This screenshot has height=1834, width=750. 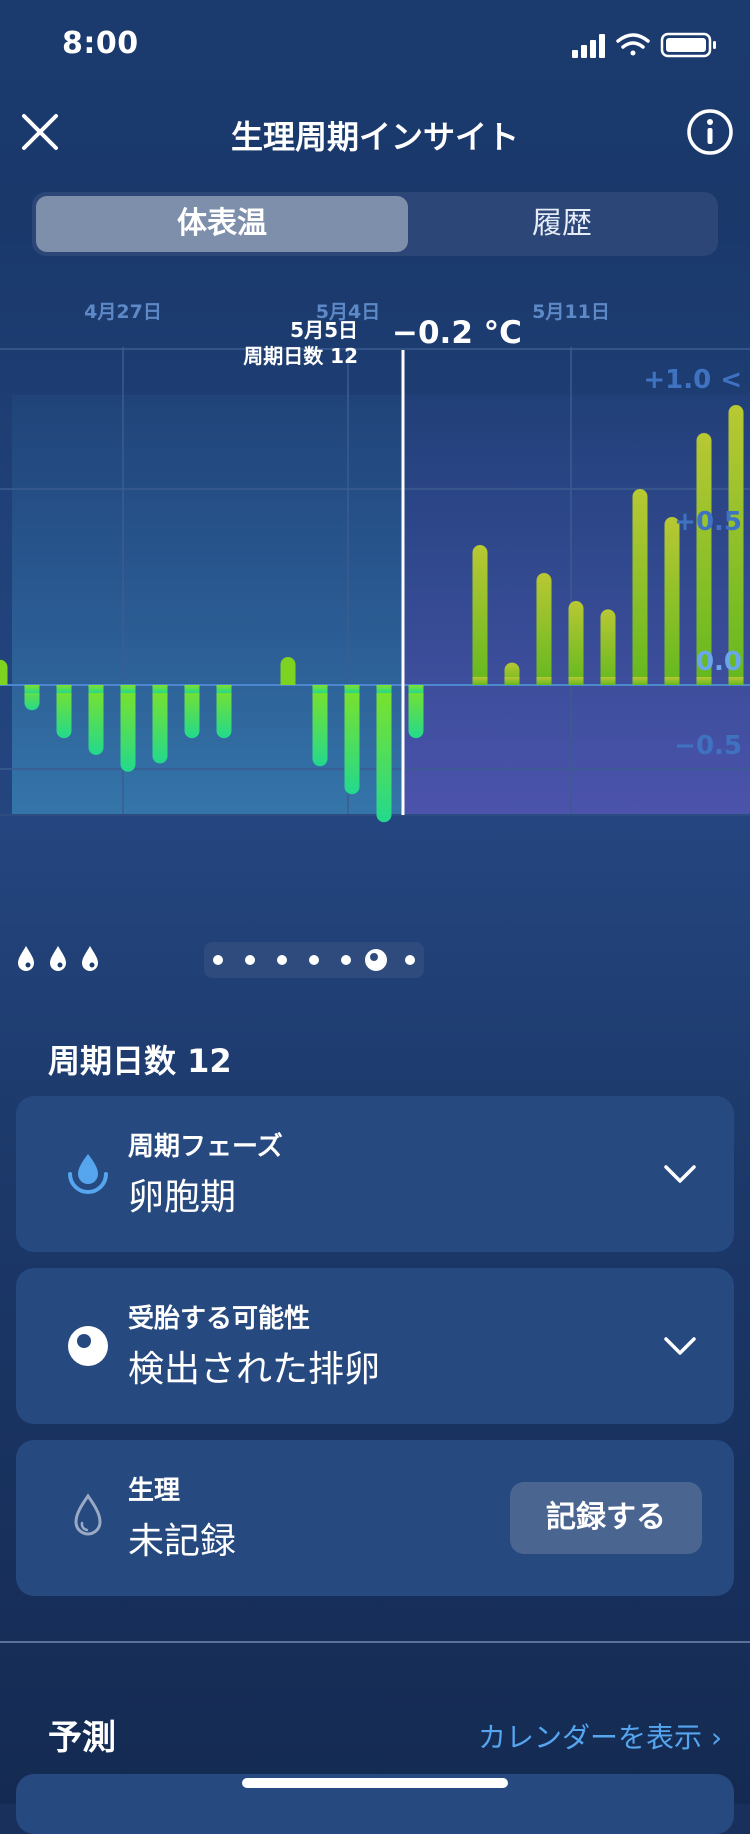 I want to click on chart-pager, so click(x=314, y=960).